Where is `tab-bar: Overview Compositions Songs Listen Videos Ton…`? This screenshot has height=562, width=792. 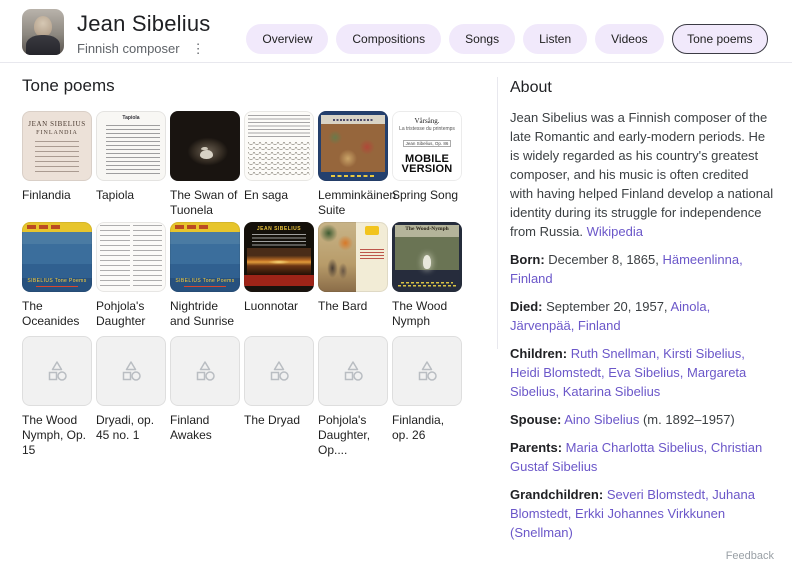 tab-bar: Overview Compositions Songs Listen Videos Ton… is located at coordinates (507, 39).